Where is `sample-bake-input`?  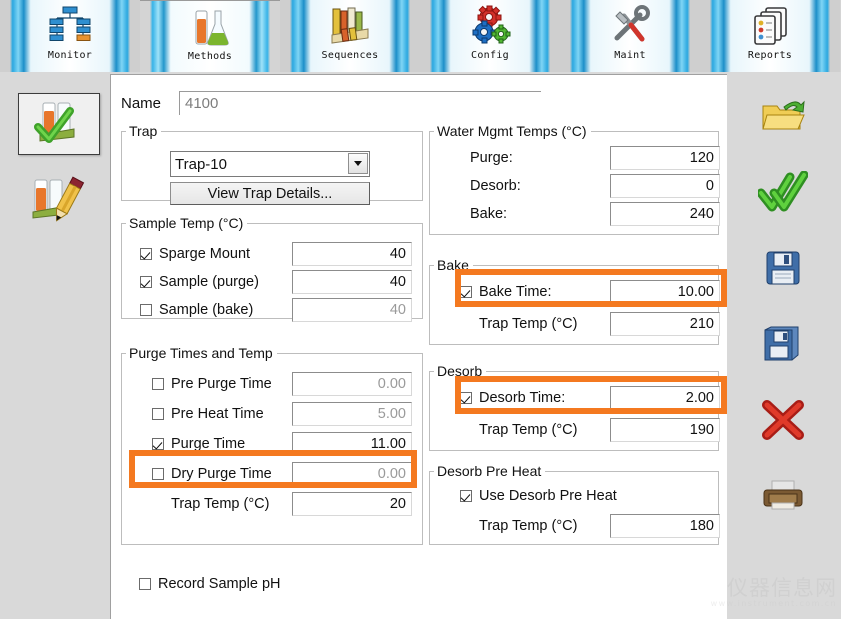 sample-bake-input is located at coordinates (352, 310).